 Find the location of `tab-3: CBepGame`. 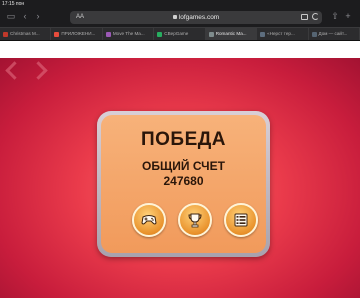

tab-3: CBepGame is located at coordinates (180, 34).